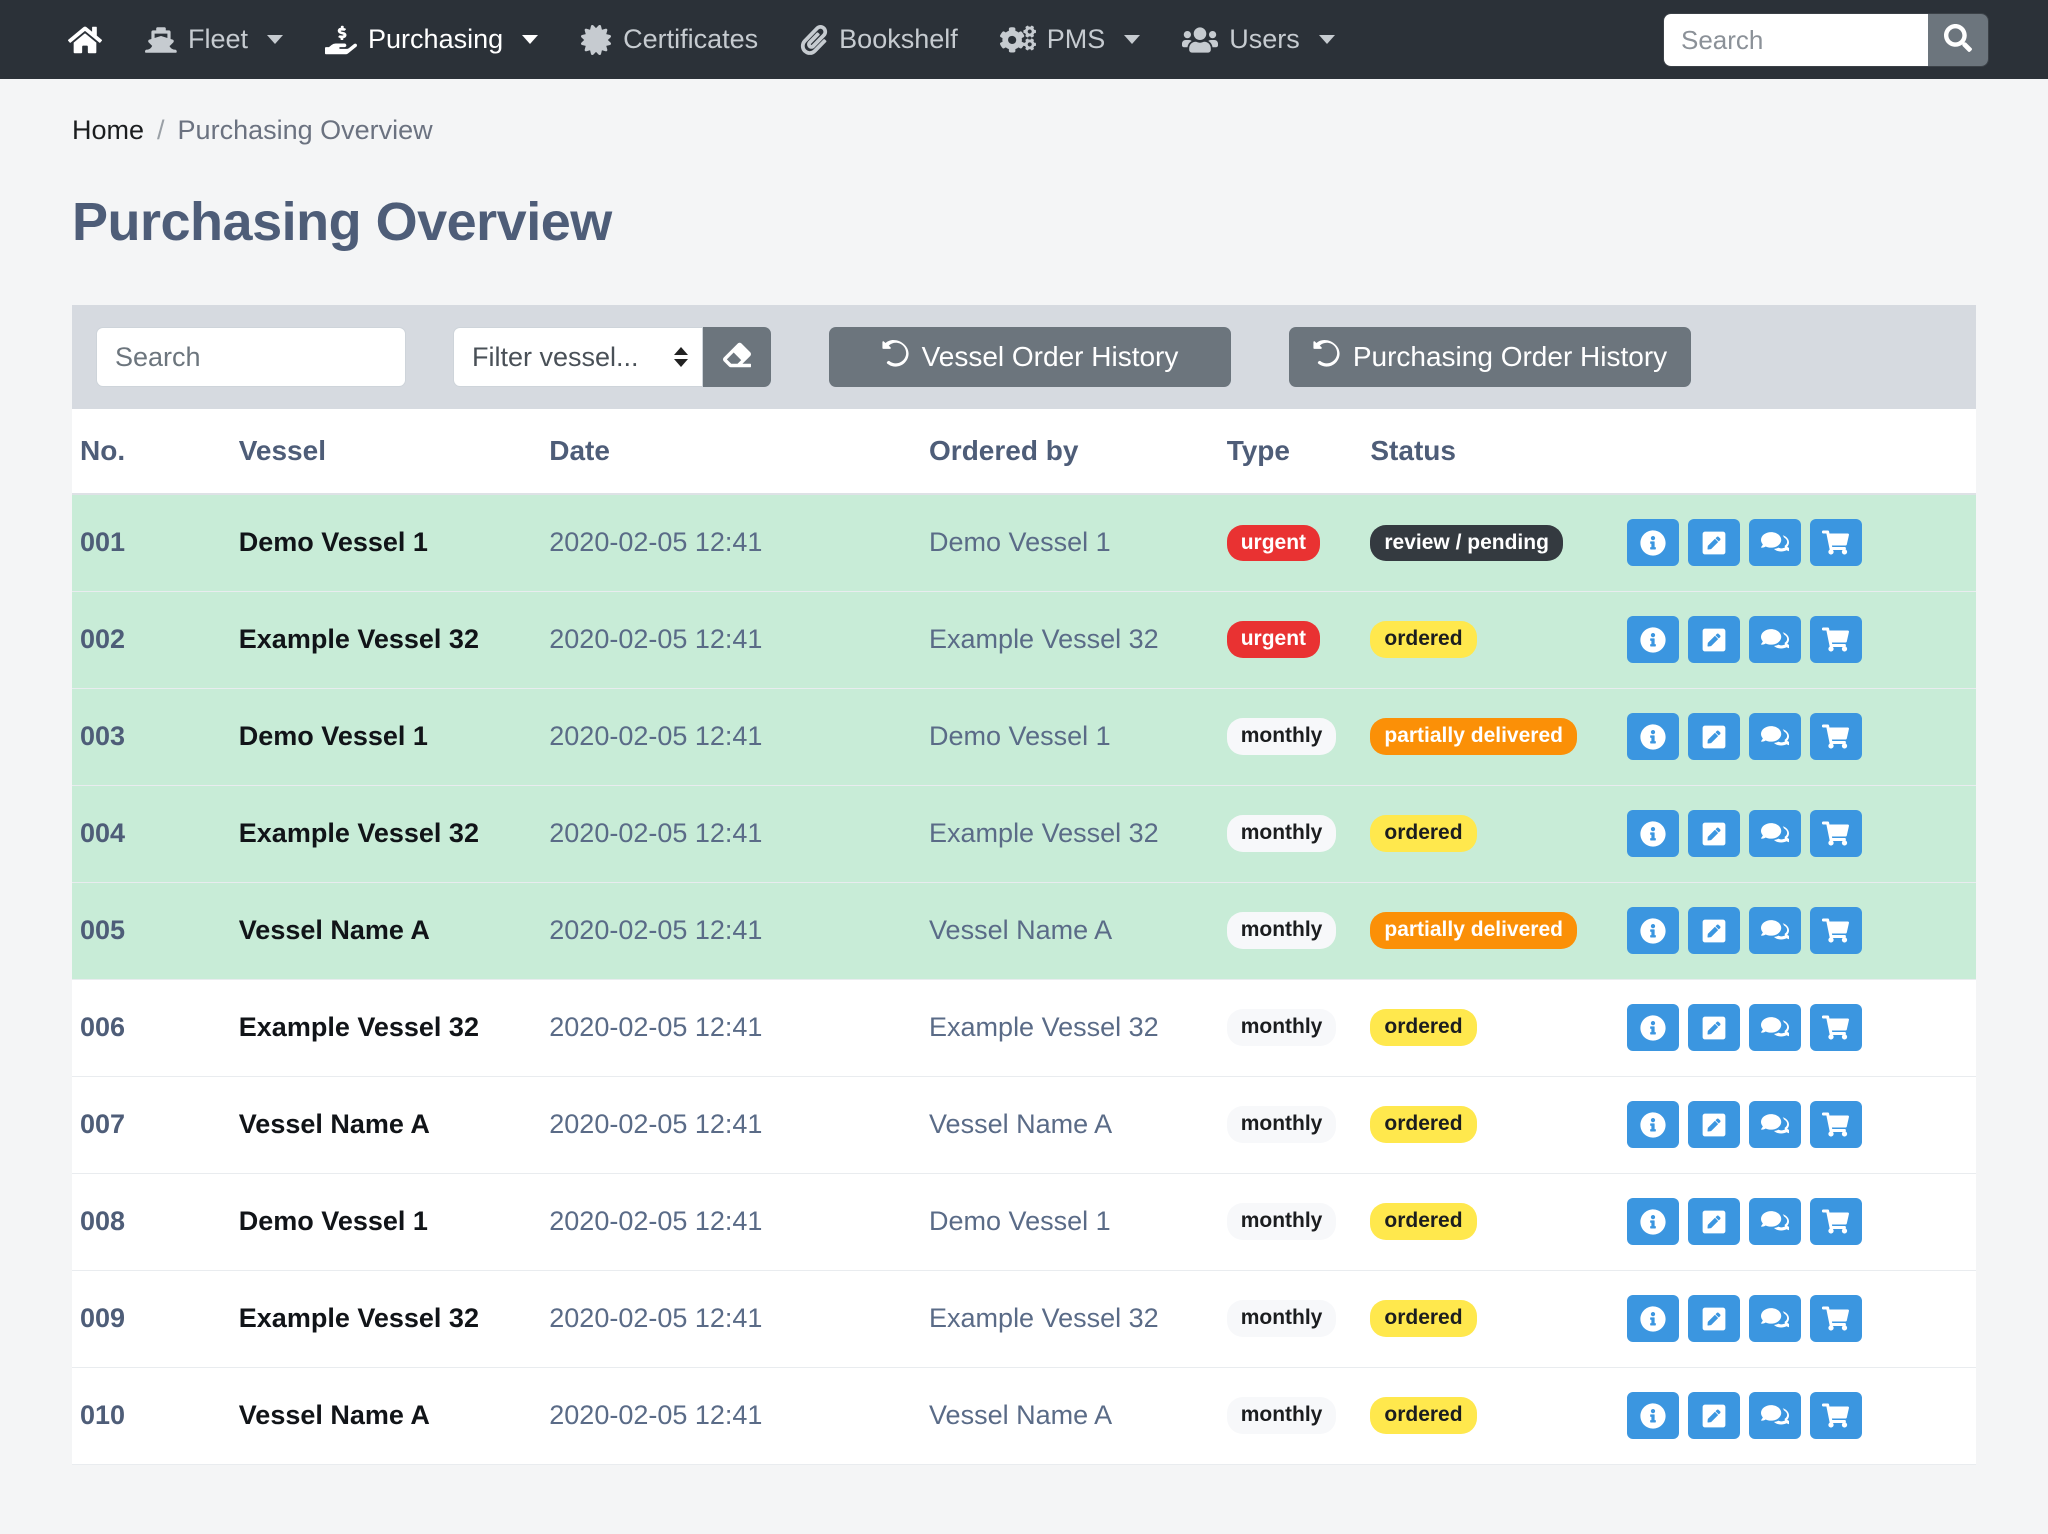 This screenshot has width=2048, height=1534. I want to click on nav-item-pms: PMS, so click(1070, 39).